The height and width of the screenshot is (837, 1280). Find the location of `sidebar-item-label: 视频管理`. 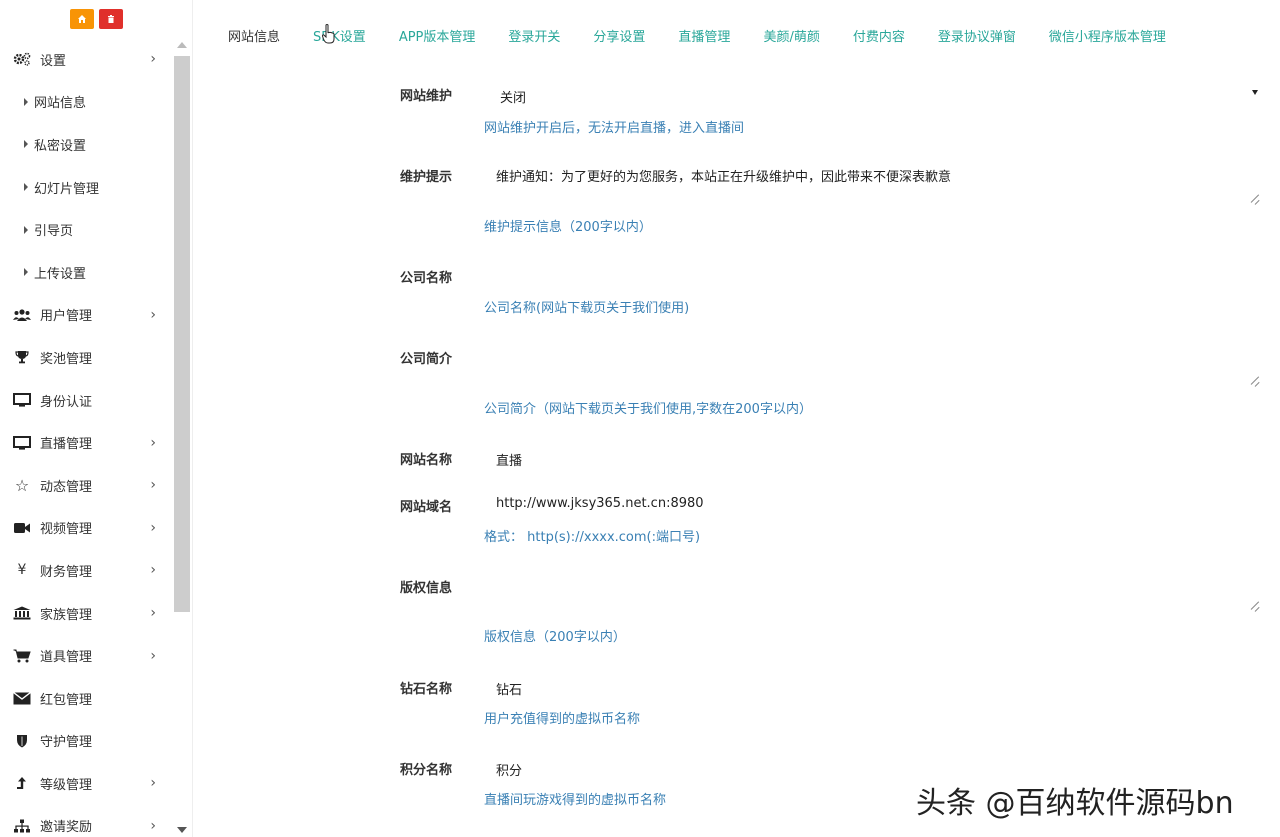

sidebar-item-label: 视频管理 is located at coordinates (66, 530).